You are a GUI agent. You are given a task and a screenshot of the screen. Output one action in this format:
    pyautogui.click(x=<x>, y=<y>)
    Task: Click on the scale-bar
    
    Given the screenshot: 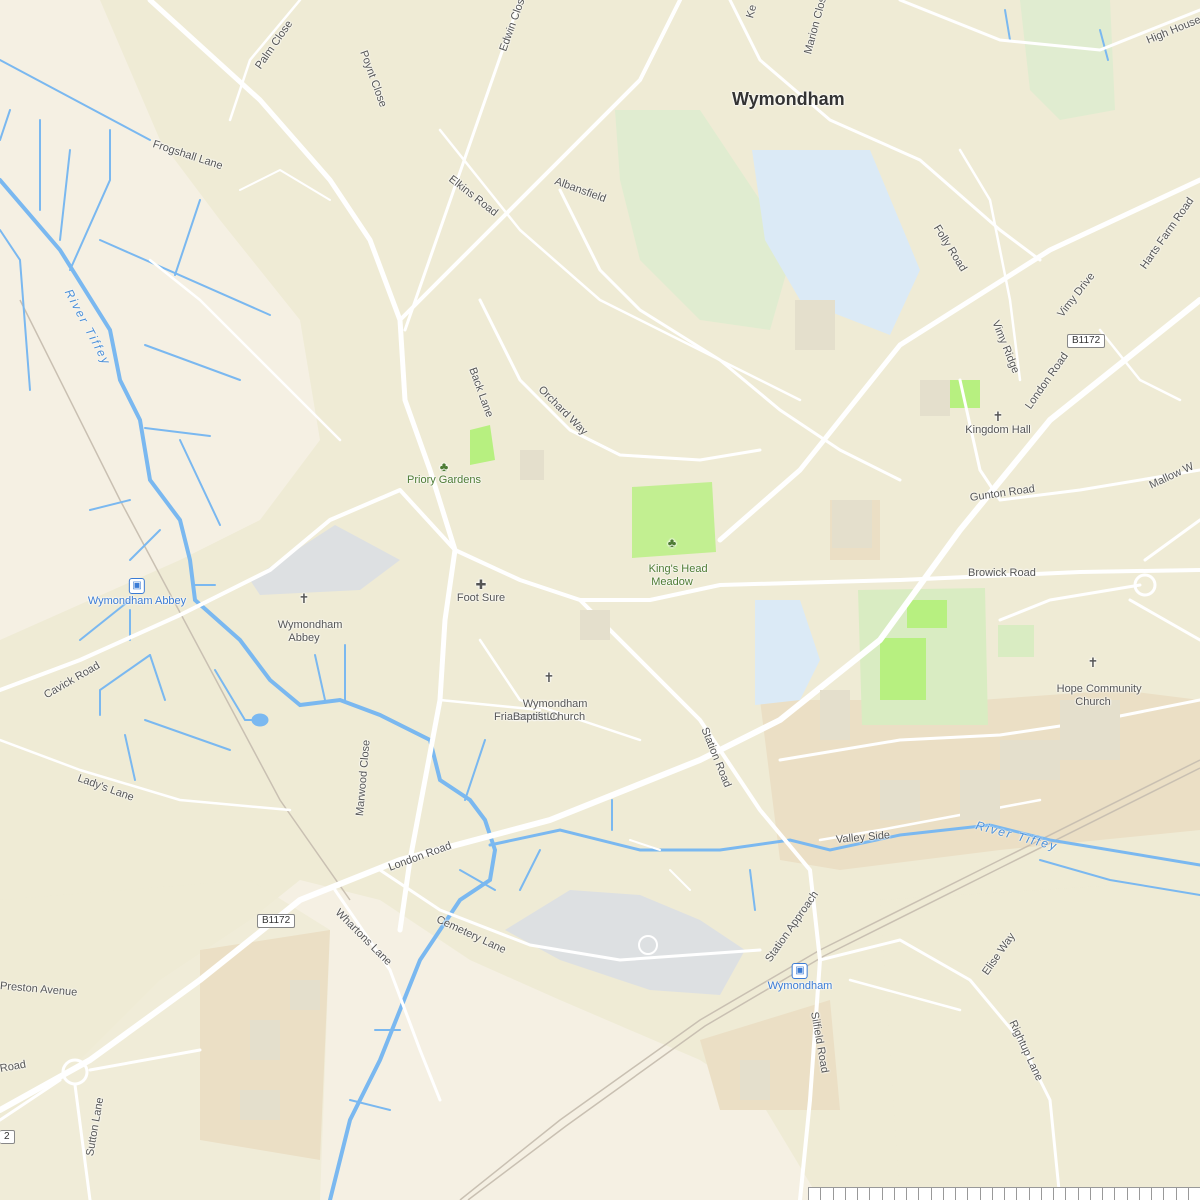 What is the action you would take?
    pyautogui.click(x=1004, y=1193)
    